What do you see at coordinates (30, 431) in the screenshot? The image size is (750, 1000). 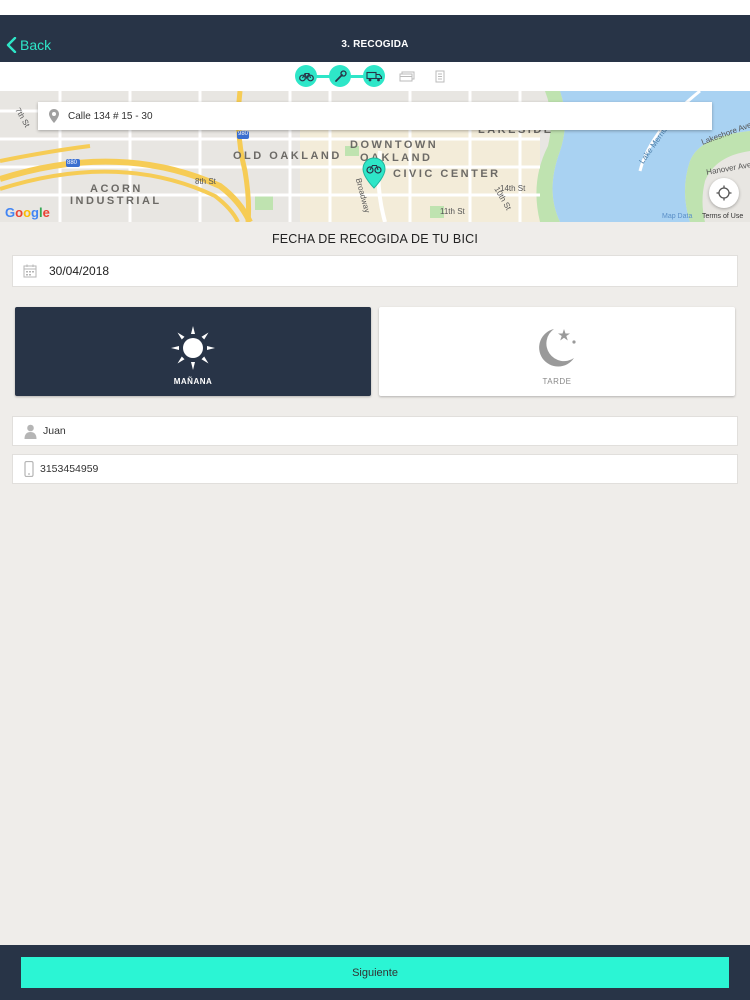 I see `user-icon` at bounding box center [30, 431].